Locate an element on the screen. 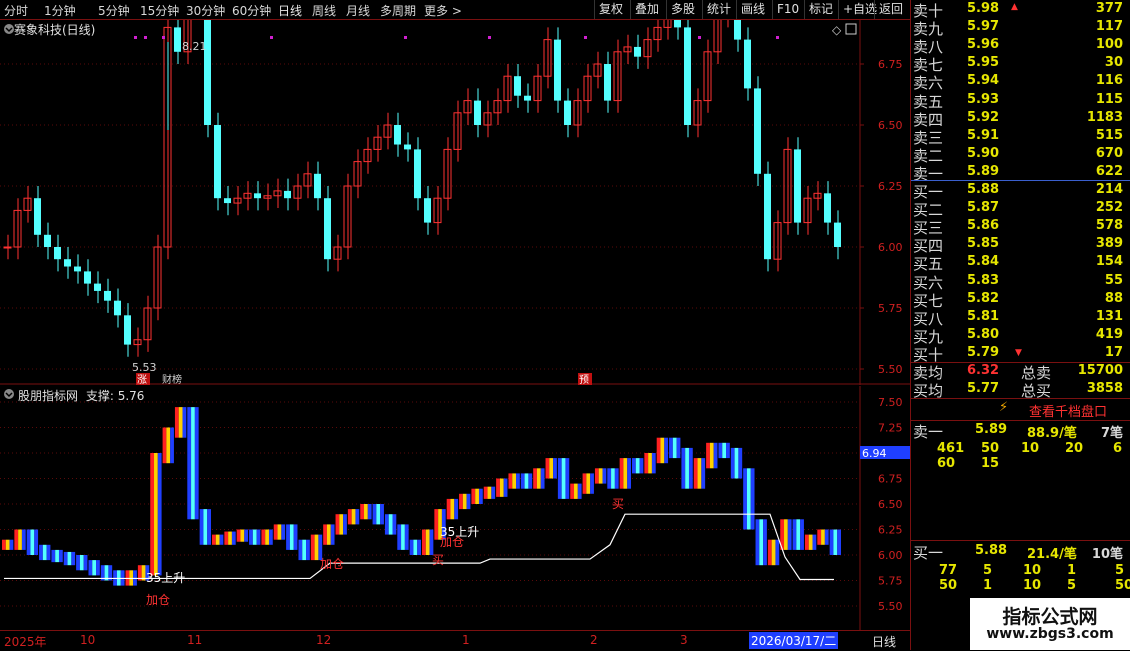 Image resolution: width=1130 pixels, height=651 pixels. indicator-collapse-icon is located at coordinates (9, 394).